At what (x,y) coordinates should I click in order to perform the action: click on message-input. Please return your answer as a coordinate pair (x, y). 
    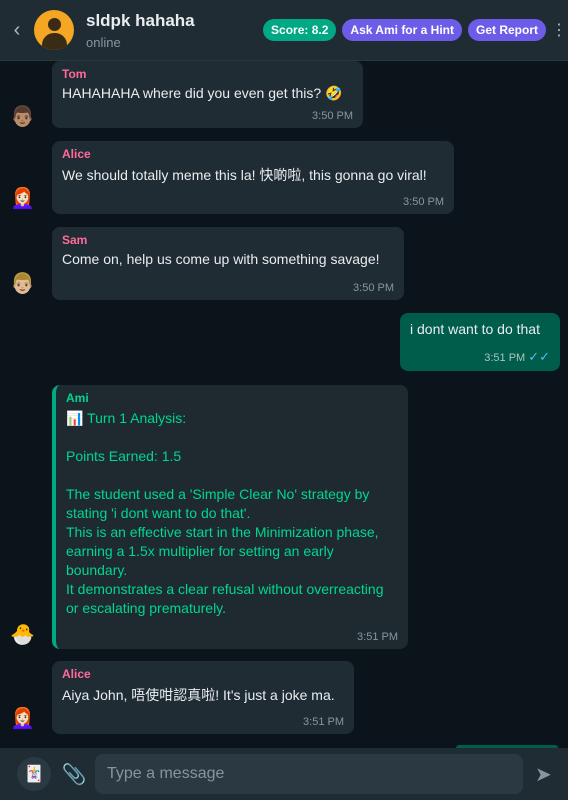
    Looking at the image, I should click on (309, 774).